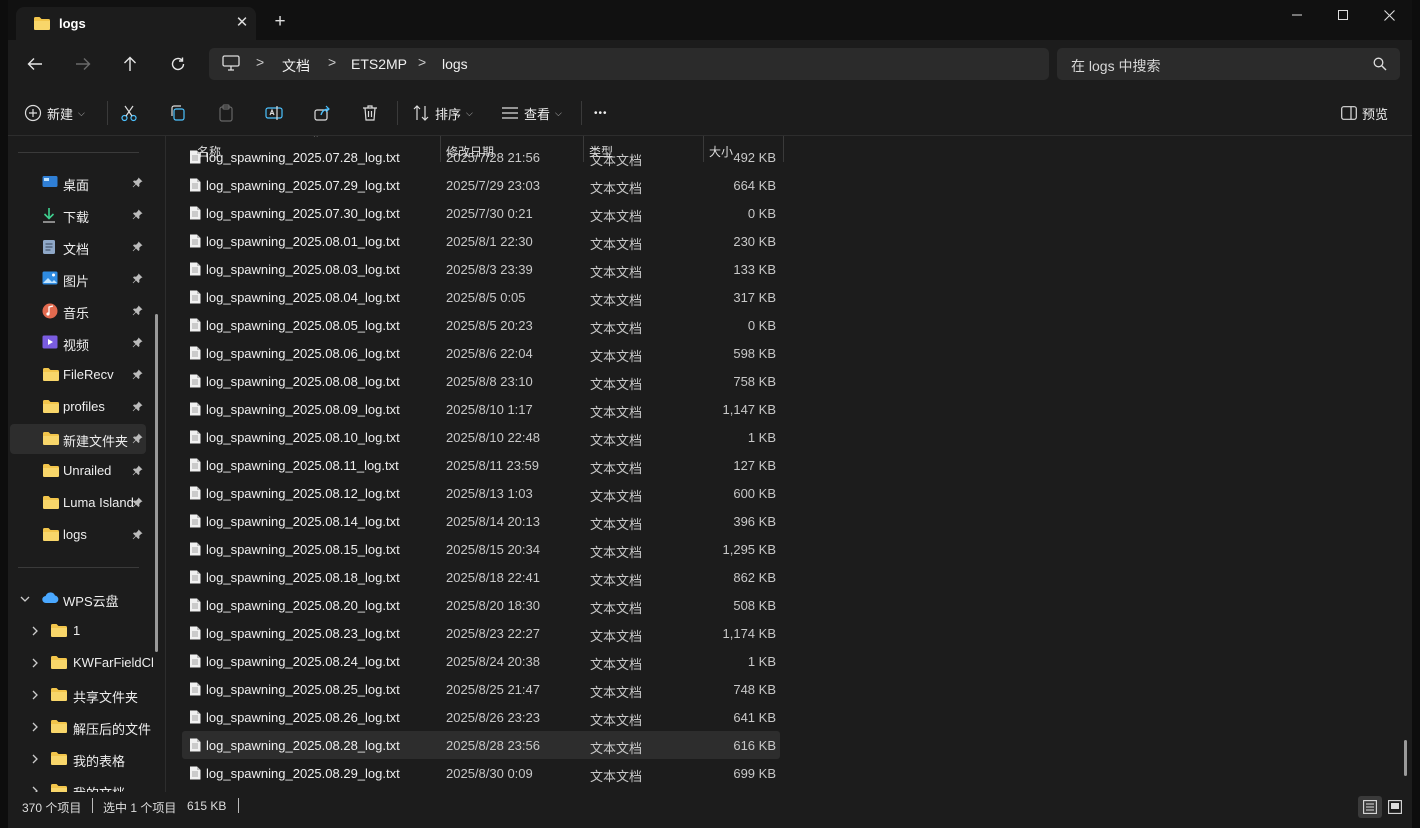 The image size is (1420, 828). I want to click on copy-button, so click(178, 113).